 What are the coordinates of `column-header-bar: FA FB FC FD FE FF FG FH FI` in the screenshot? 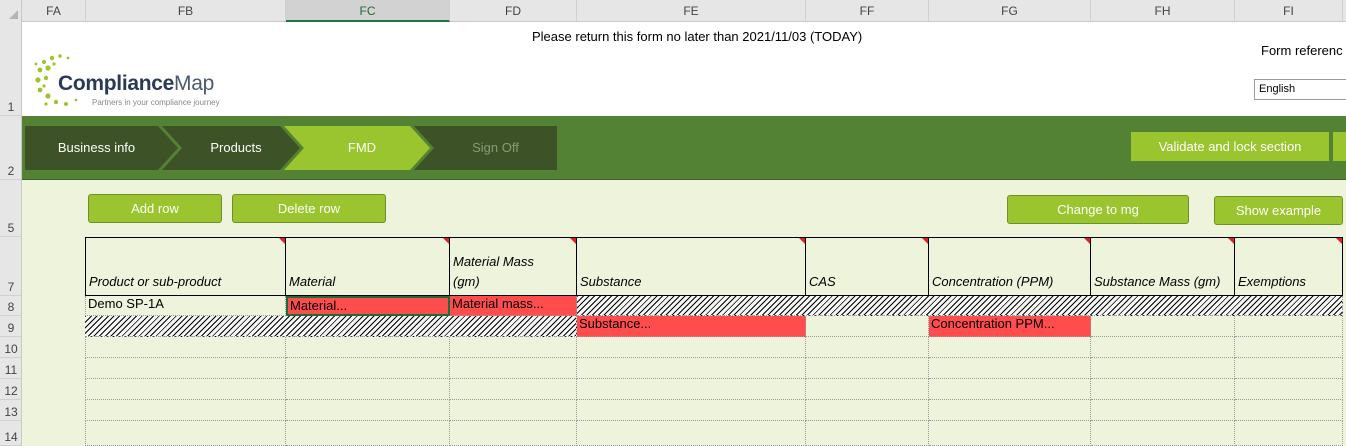 It's located at (673, 11).